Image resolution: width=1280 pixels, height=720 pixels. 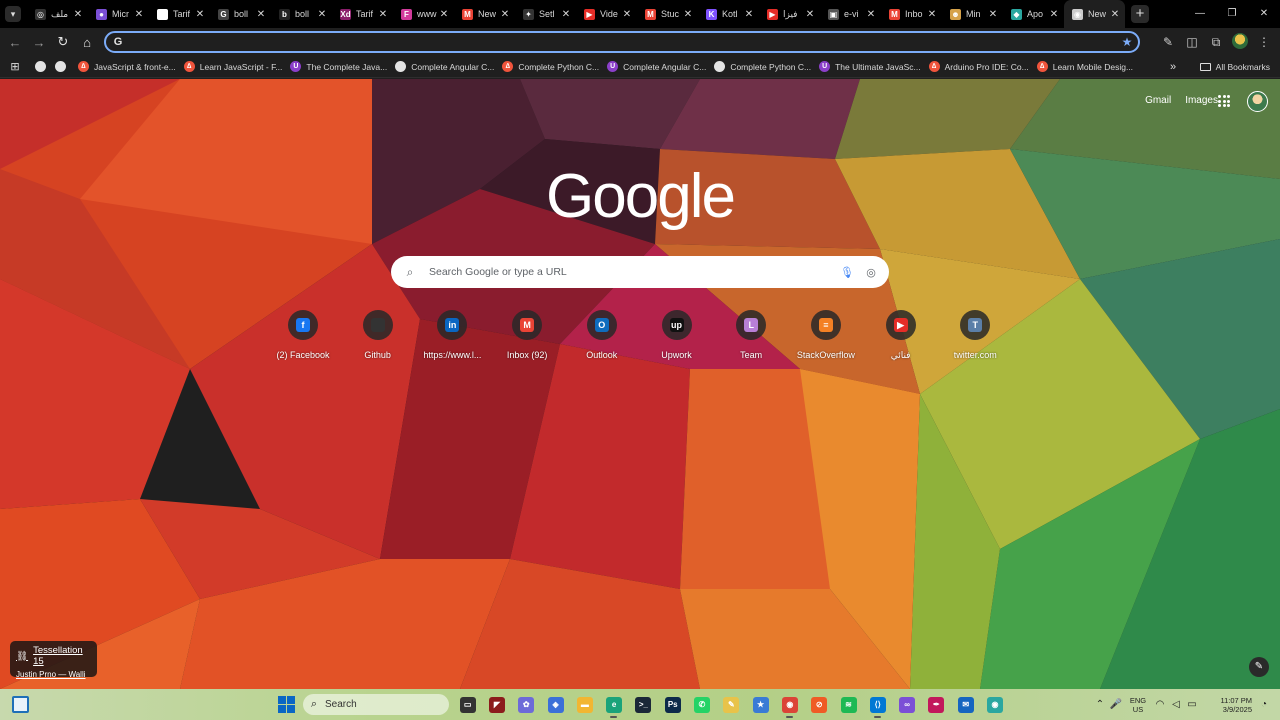 I want to click on address-bar: G ★, so click(x=622, y=42).